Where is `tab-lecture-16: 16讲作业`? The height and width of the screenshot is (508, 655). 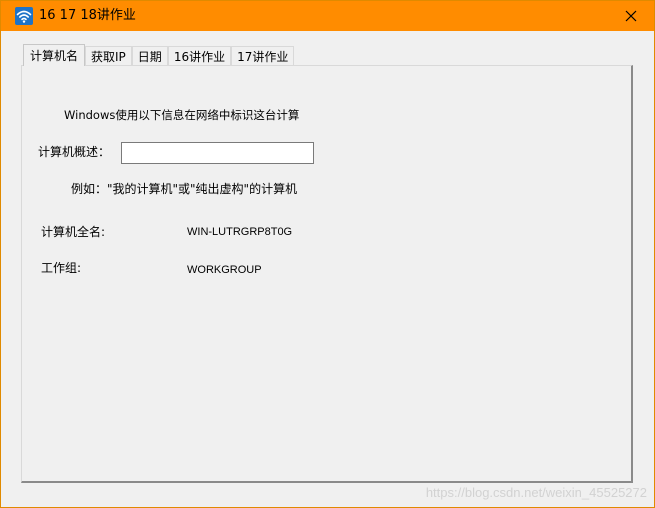 tab-lecture-16: 16讲作业 is located at coordinates (199, 56).